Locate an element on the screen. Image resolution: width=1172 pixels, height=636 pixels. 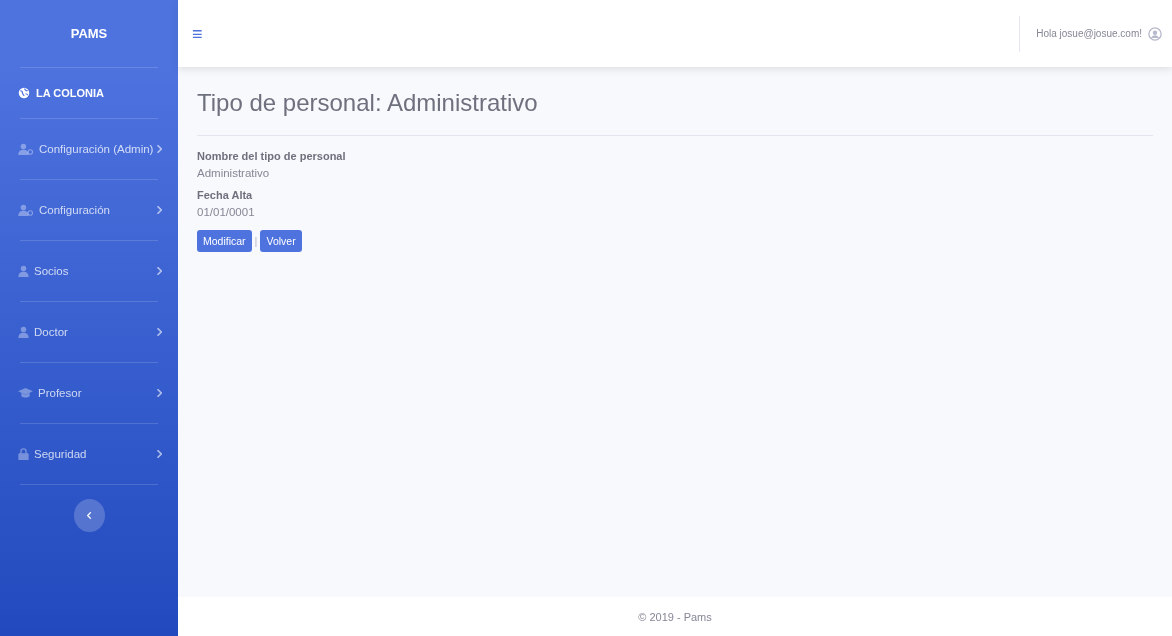
sidebar-item: Profesor is located at coordinates (89, 393).